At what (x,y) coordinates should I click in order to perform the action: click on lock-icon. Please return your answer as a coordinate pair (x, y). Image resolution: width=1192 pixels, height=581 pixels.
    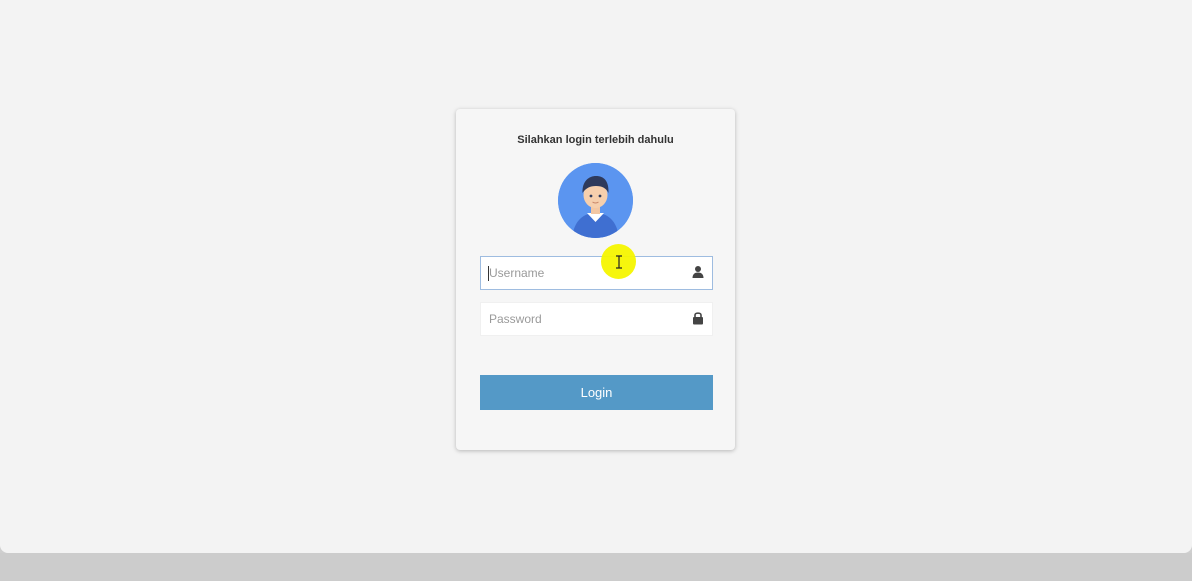
    Looking at the image, I should click on (698, 318).